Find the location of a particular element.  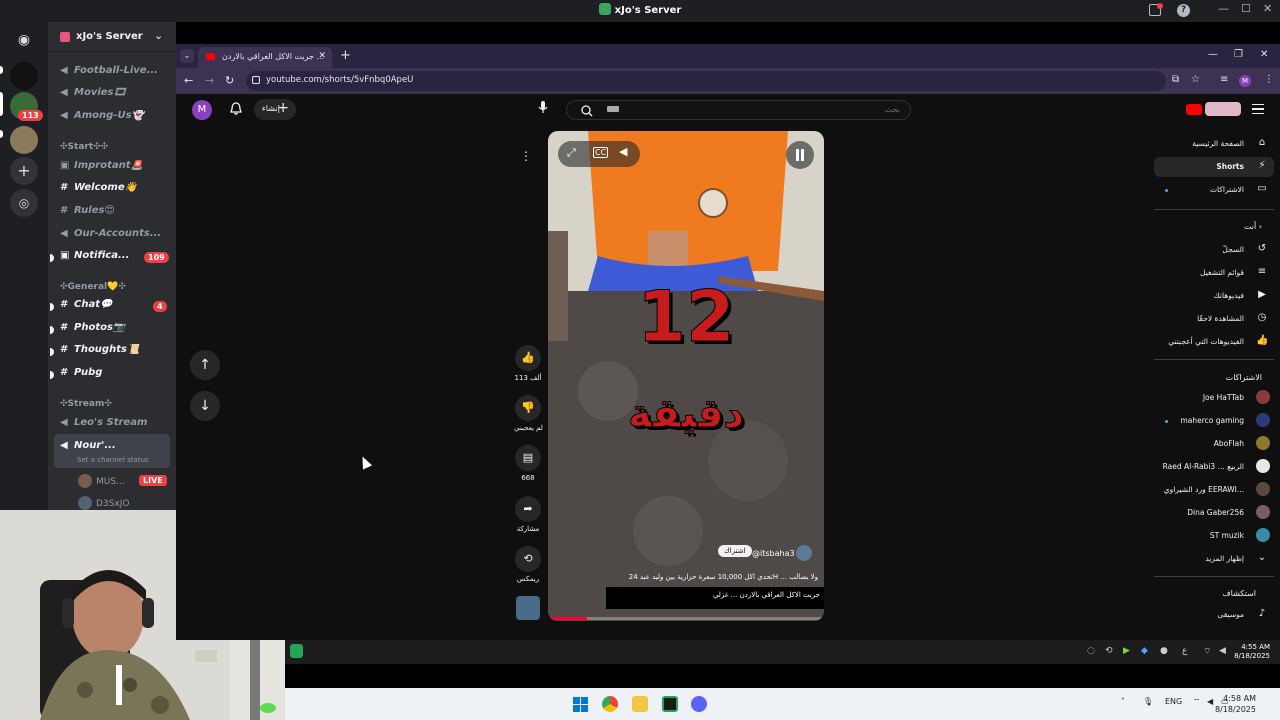

captions-icon: CC is located at coordinates (601, 152).